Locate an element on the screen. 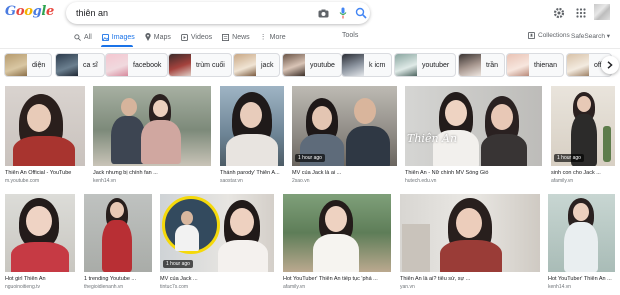 The width and height of the screenshot is (620, 295). chips-next-button is located at coordinates (610, 65).